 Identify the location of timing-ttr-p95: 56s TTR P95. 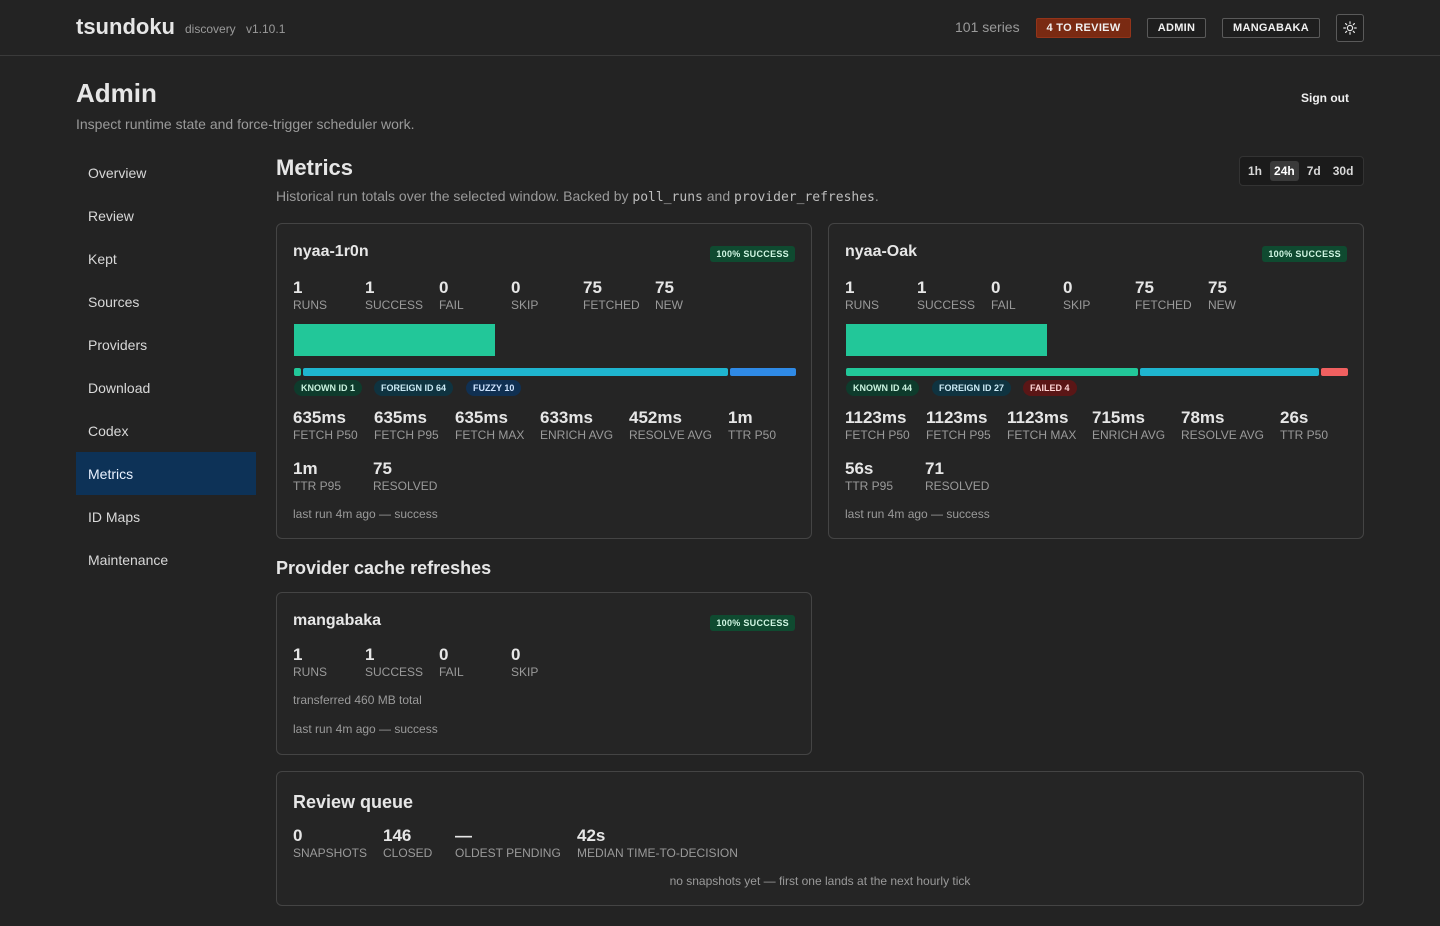
(869, 476).